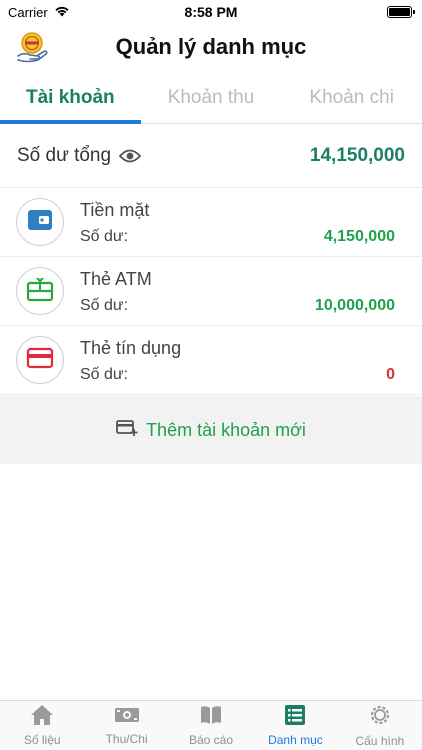 Image resolution: width=422 pixels, height=750 pixels. Describe the element at coordinates (359, 236) in the screenshot. I see `balance-value: 4,150,000` at that location.